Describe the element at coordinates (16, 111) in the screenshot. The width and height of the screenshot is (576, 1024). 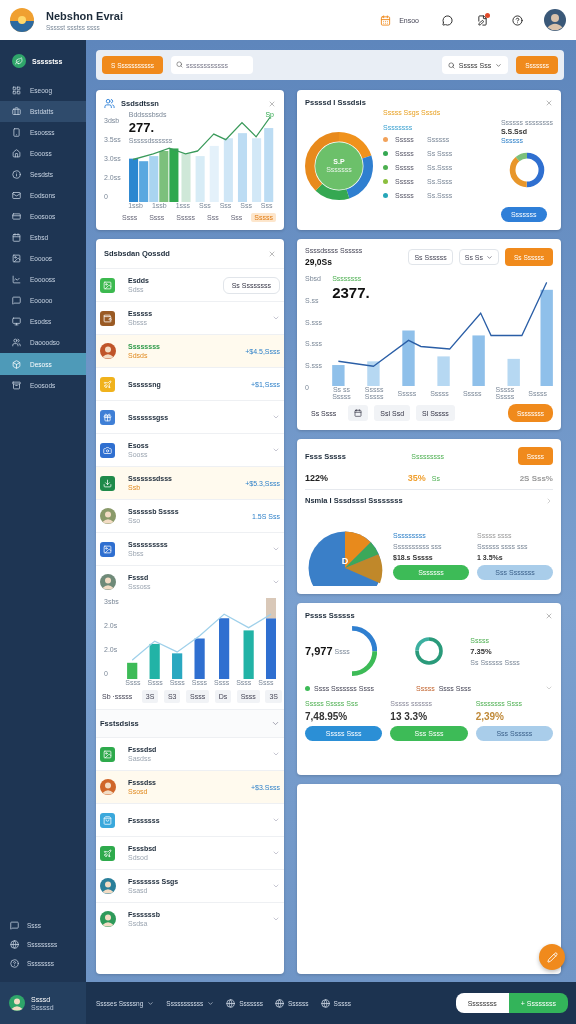
I see `briefcase-icon` at that location.